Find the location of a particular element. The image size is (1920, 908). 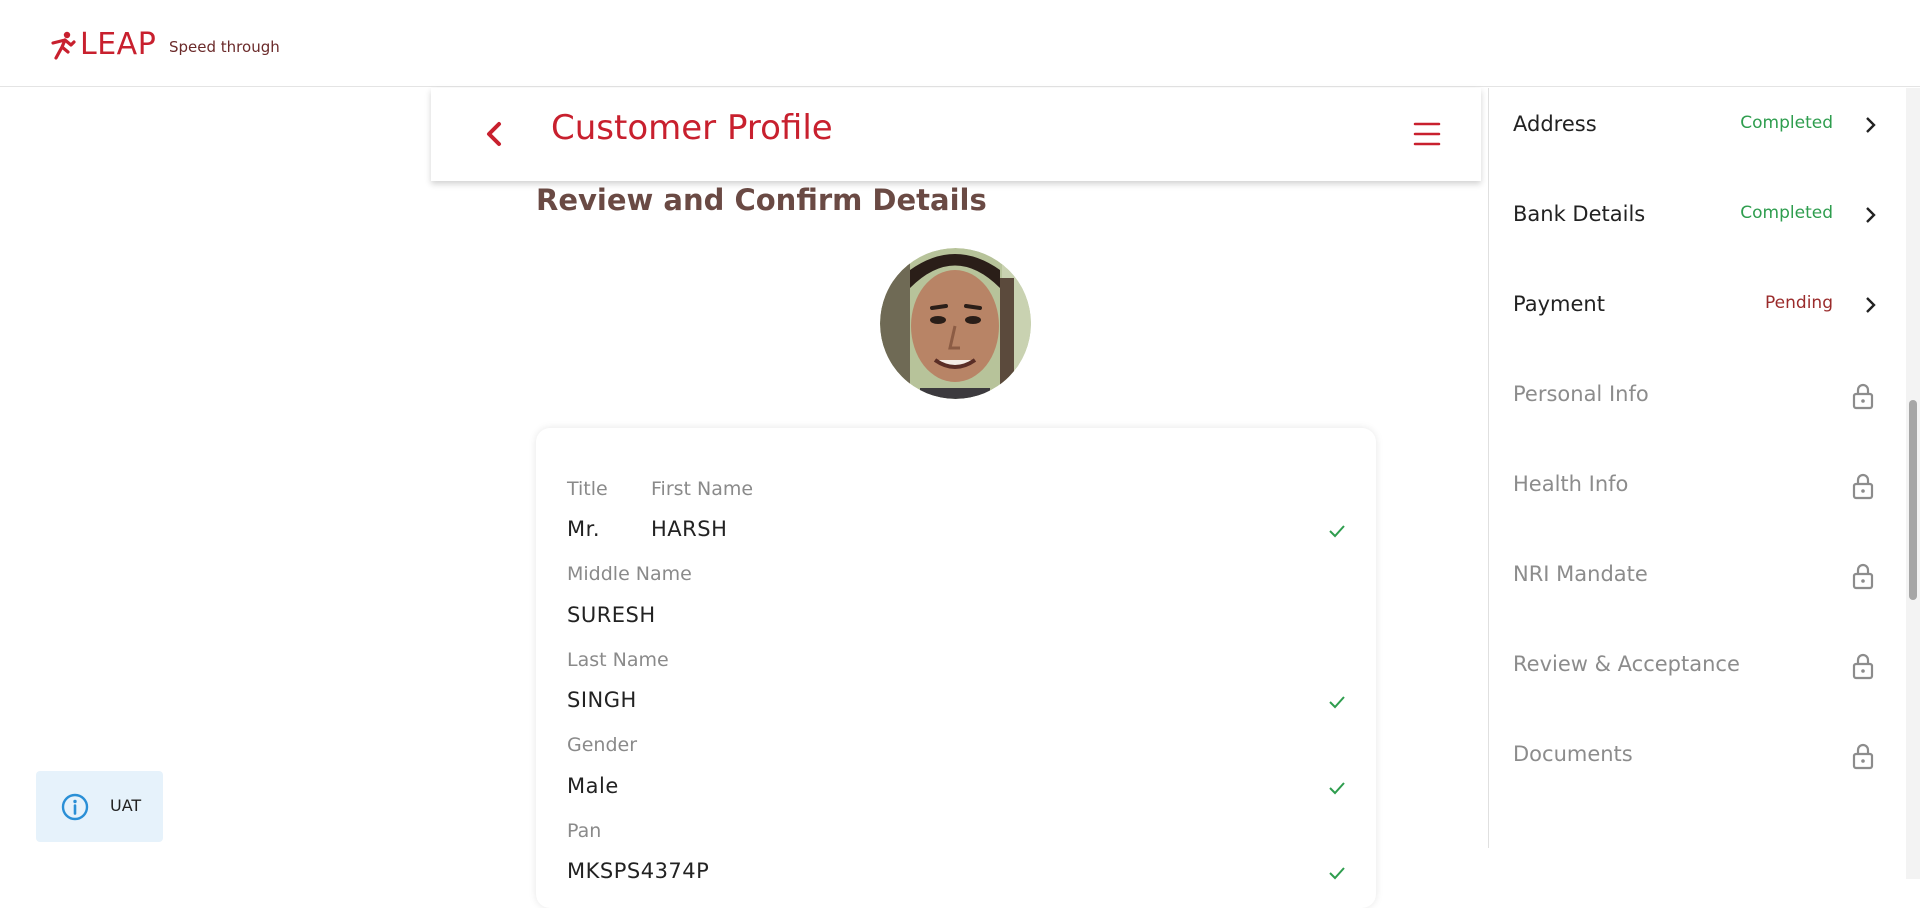

sidebar-item-nri-mandate: NRI Mandate is located at coordinates (1694, 576).